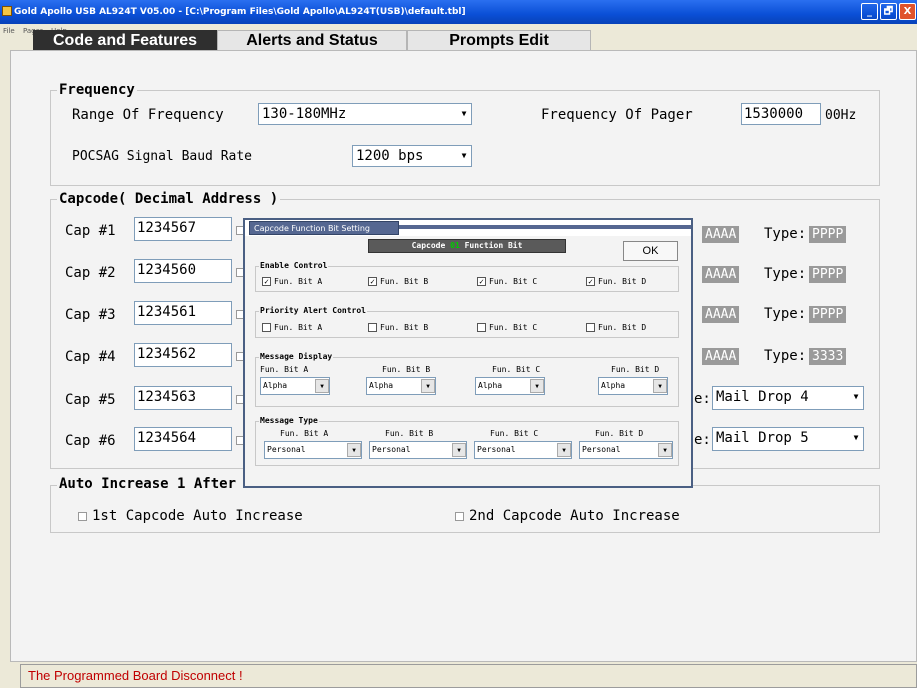 This screenshot has width=917, height=688. Describe the element at coordinates (785, 234) in the screenshot. I see `cap-1-type-label: Type:` at that location.